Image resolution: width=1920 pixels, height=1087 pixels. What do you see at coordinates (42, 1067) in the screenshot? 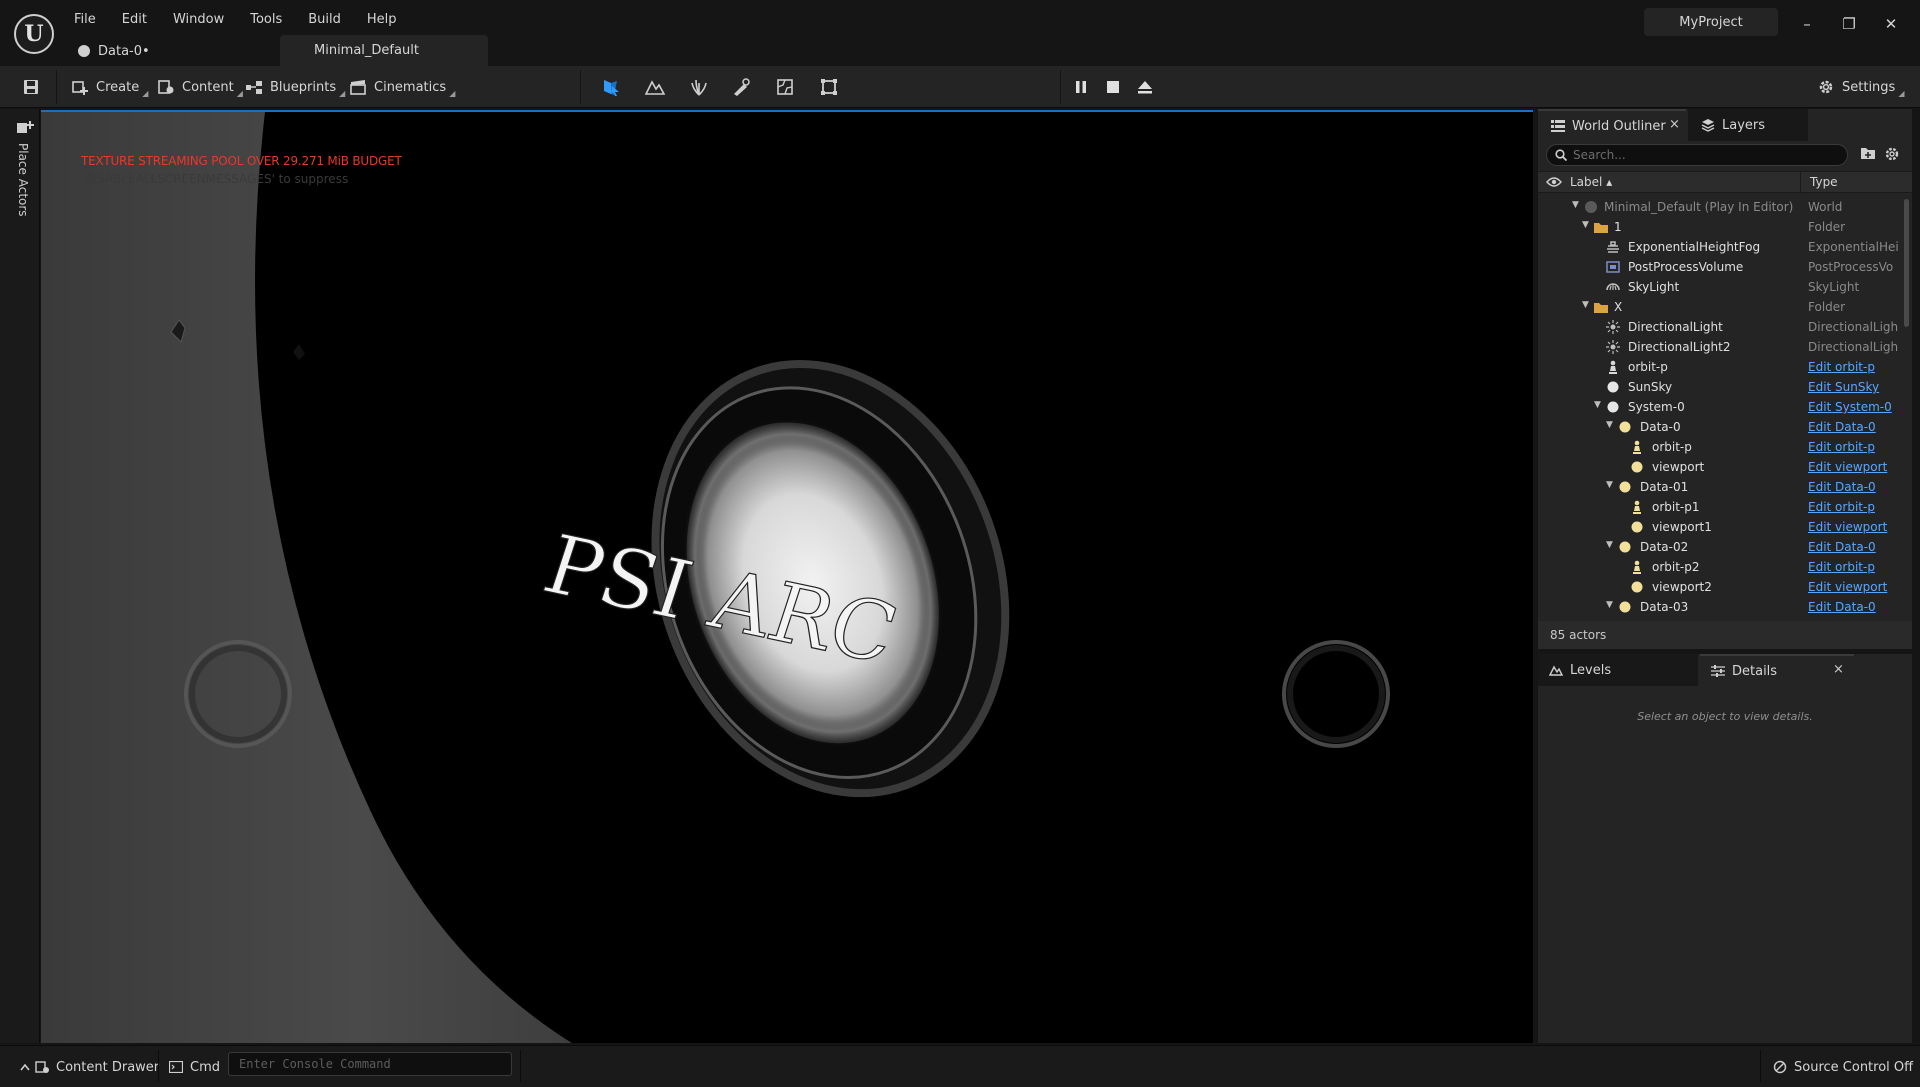
I see `content-drawer-icon` at bounding box center [42, 1067].